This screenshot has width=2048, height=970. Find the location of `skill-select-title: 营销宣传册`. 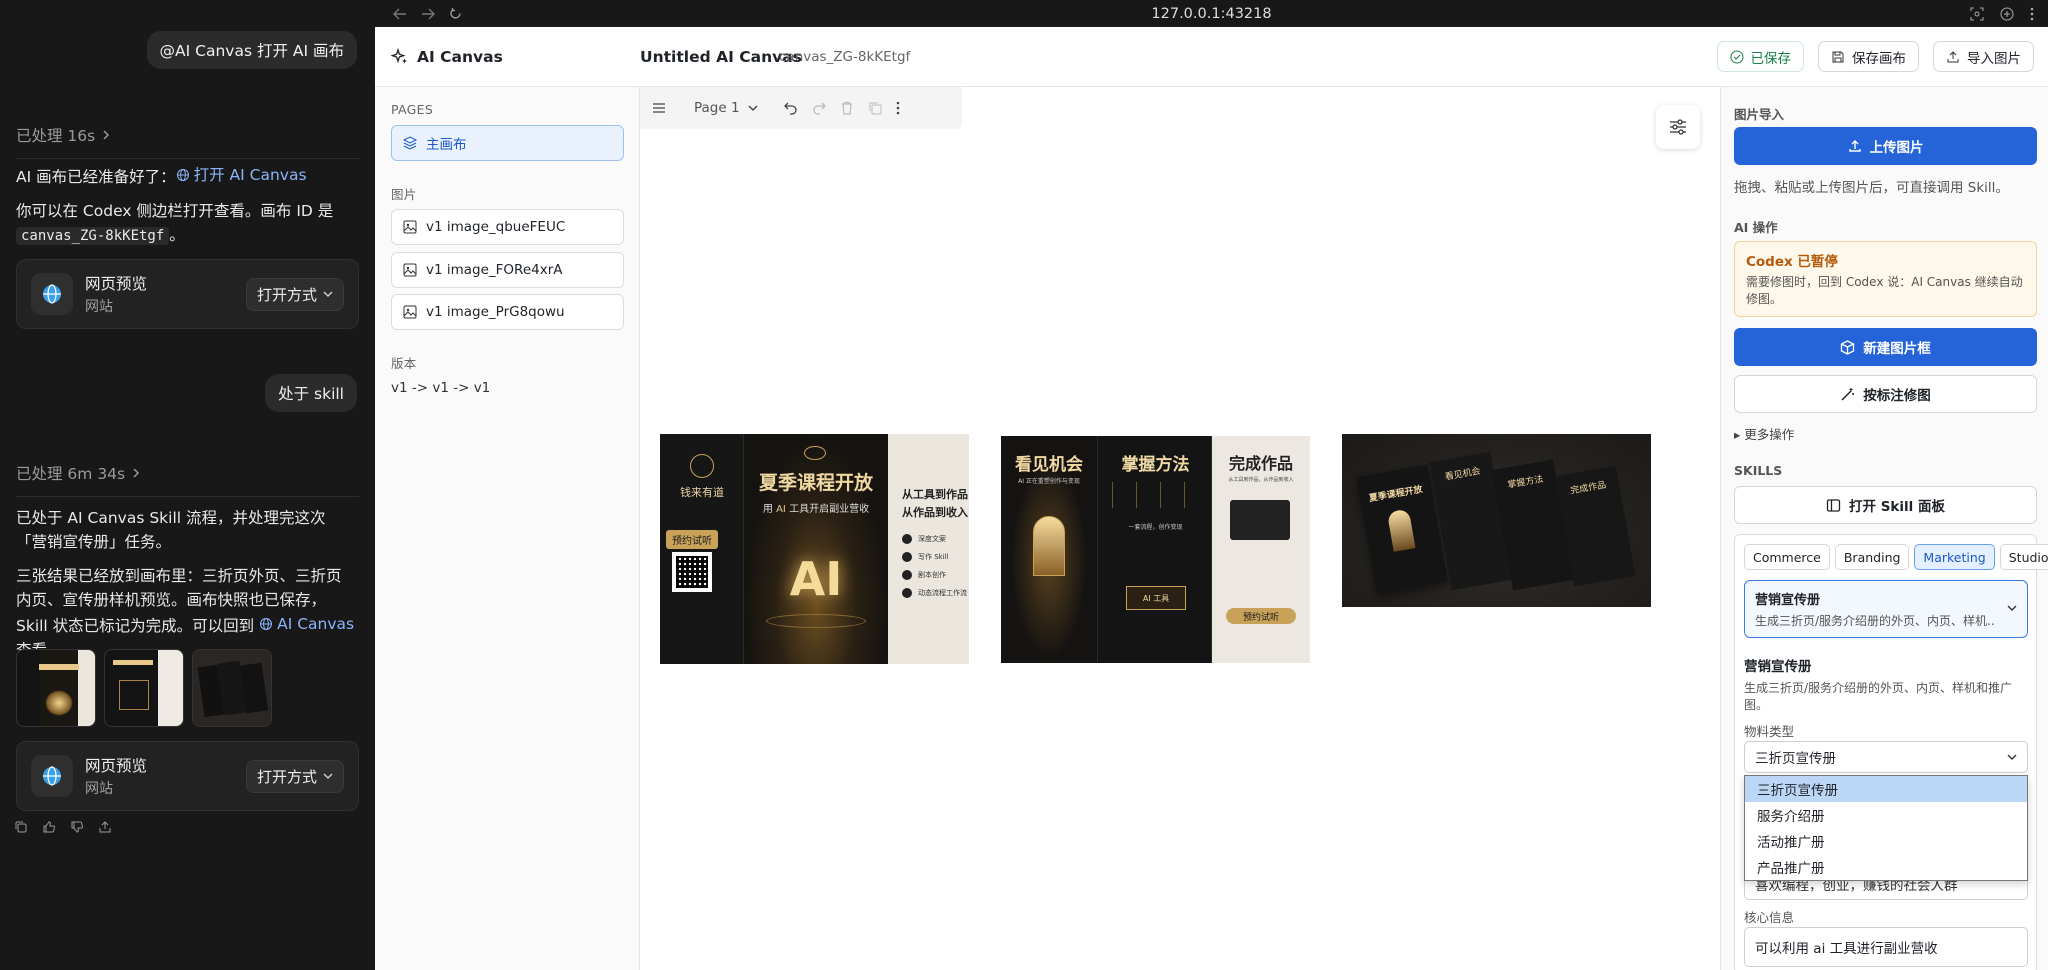

skill-select-title: 营销宣传册 is located at coordinates (1788, 600).